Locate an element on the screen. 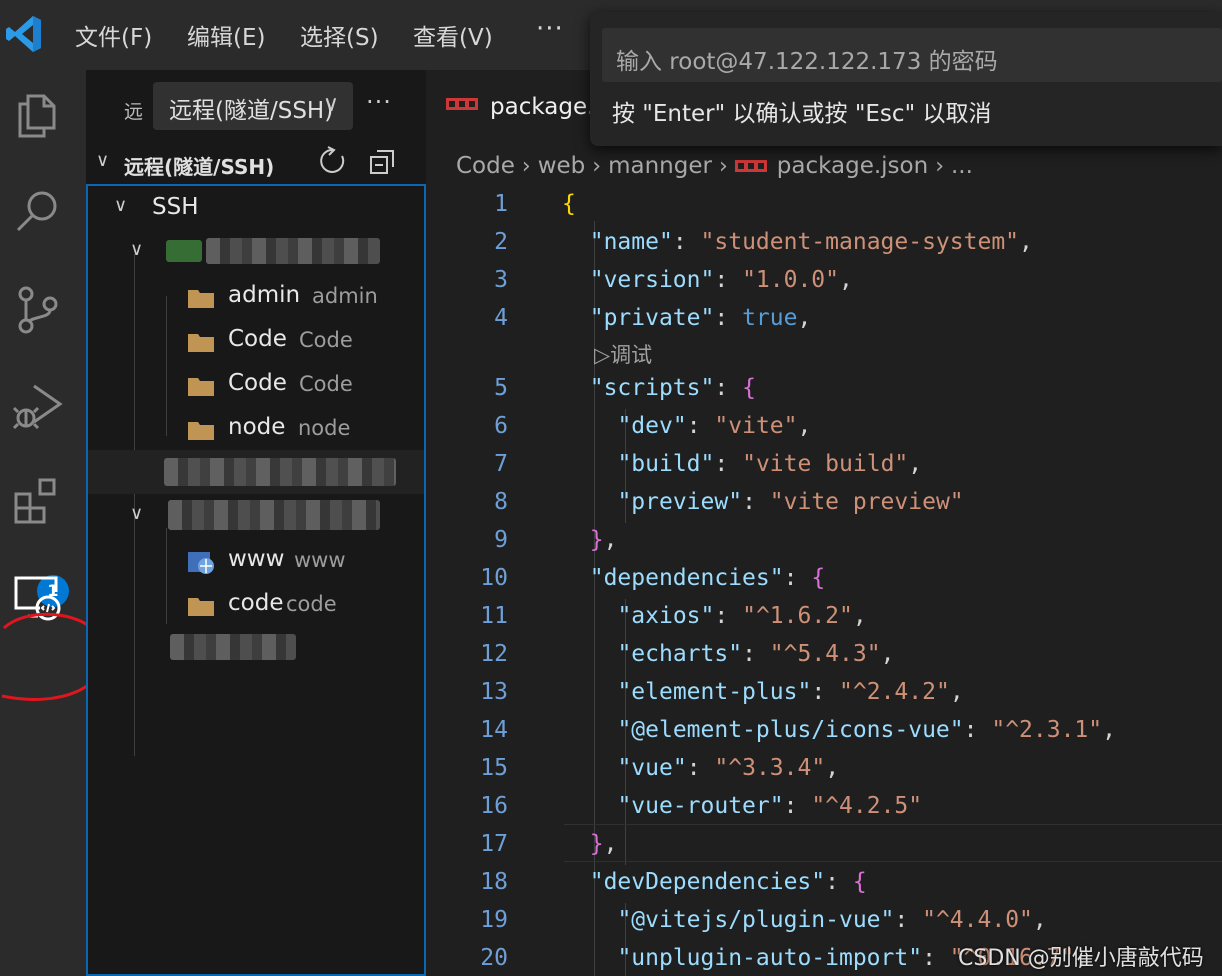 Image resolution: width=1222 pixels, height=976 pixels. sidebar-more-button: ··· is located at coordinates (379, 102).